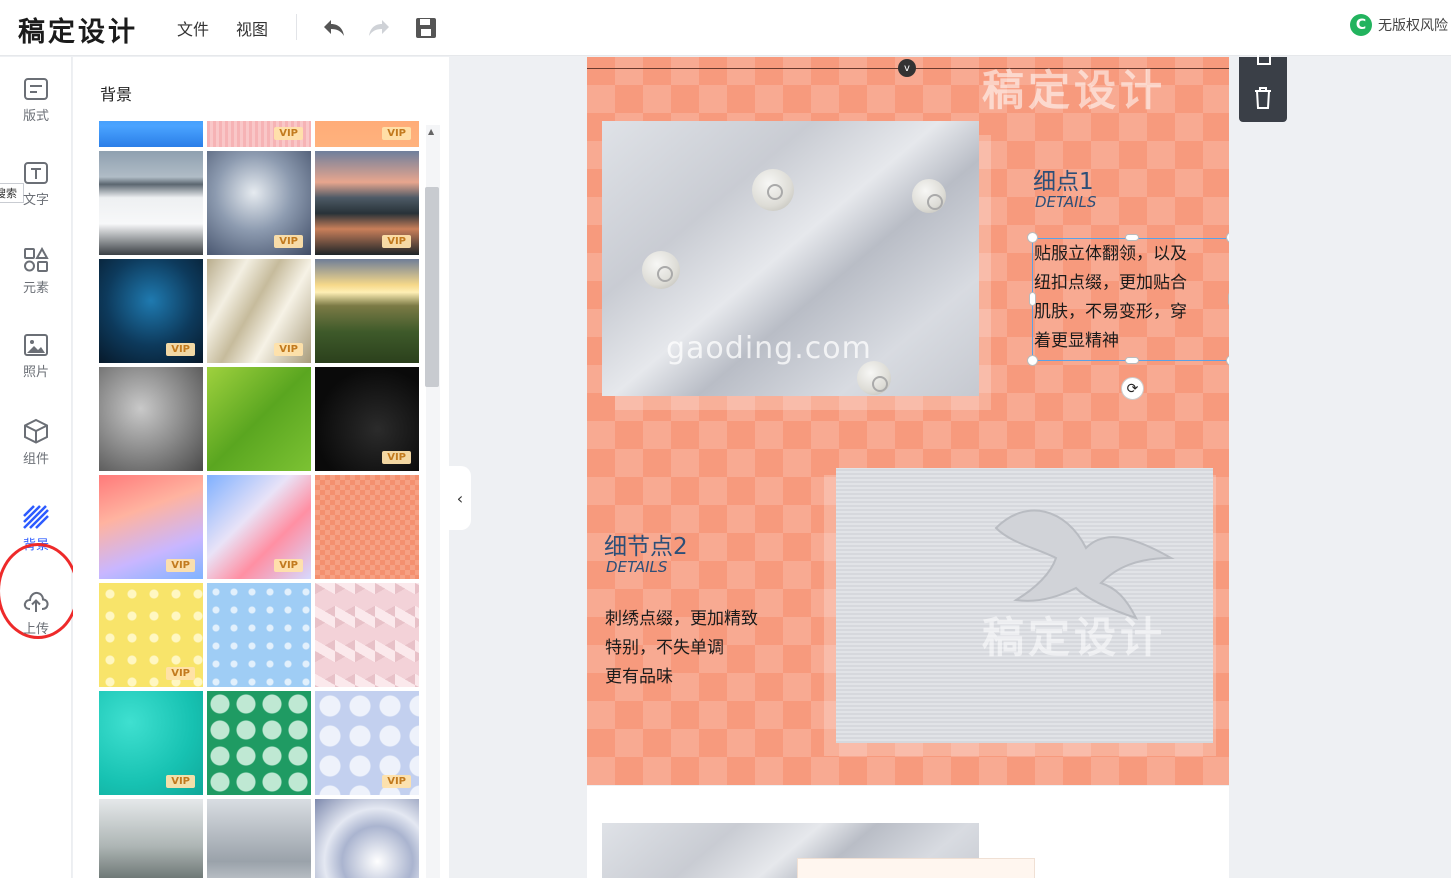  I want to click on left-nav: 版式 搜索 文字 元素 照片 组件 背景 上传, so click(39, 467).